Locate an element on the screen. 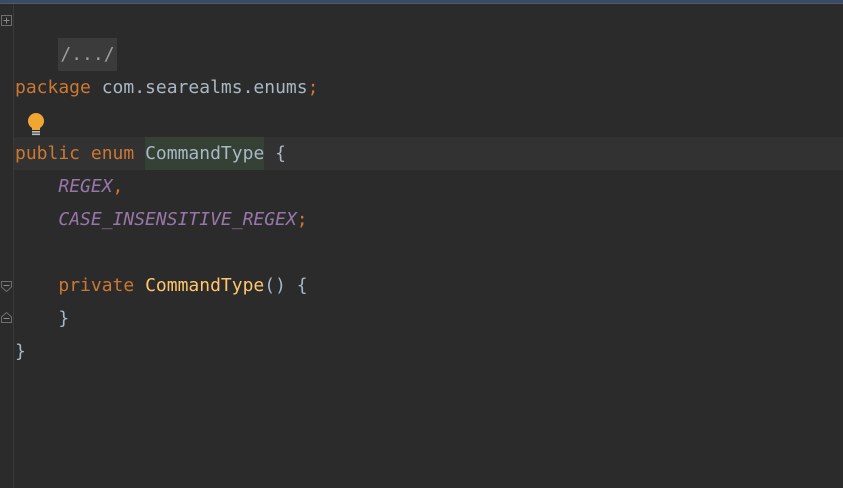 The height and width of the screenshot is (488, 843). enum-constant-regex: REGEX is located at coordinates (85, 186).